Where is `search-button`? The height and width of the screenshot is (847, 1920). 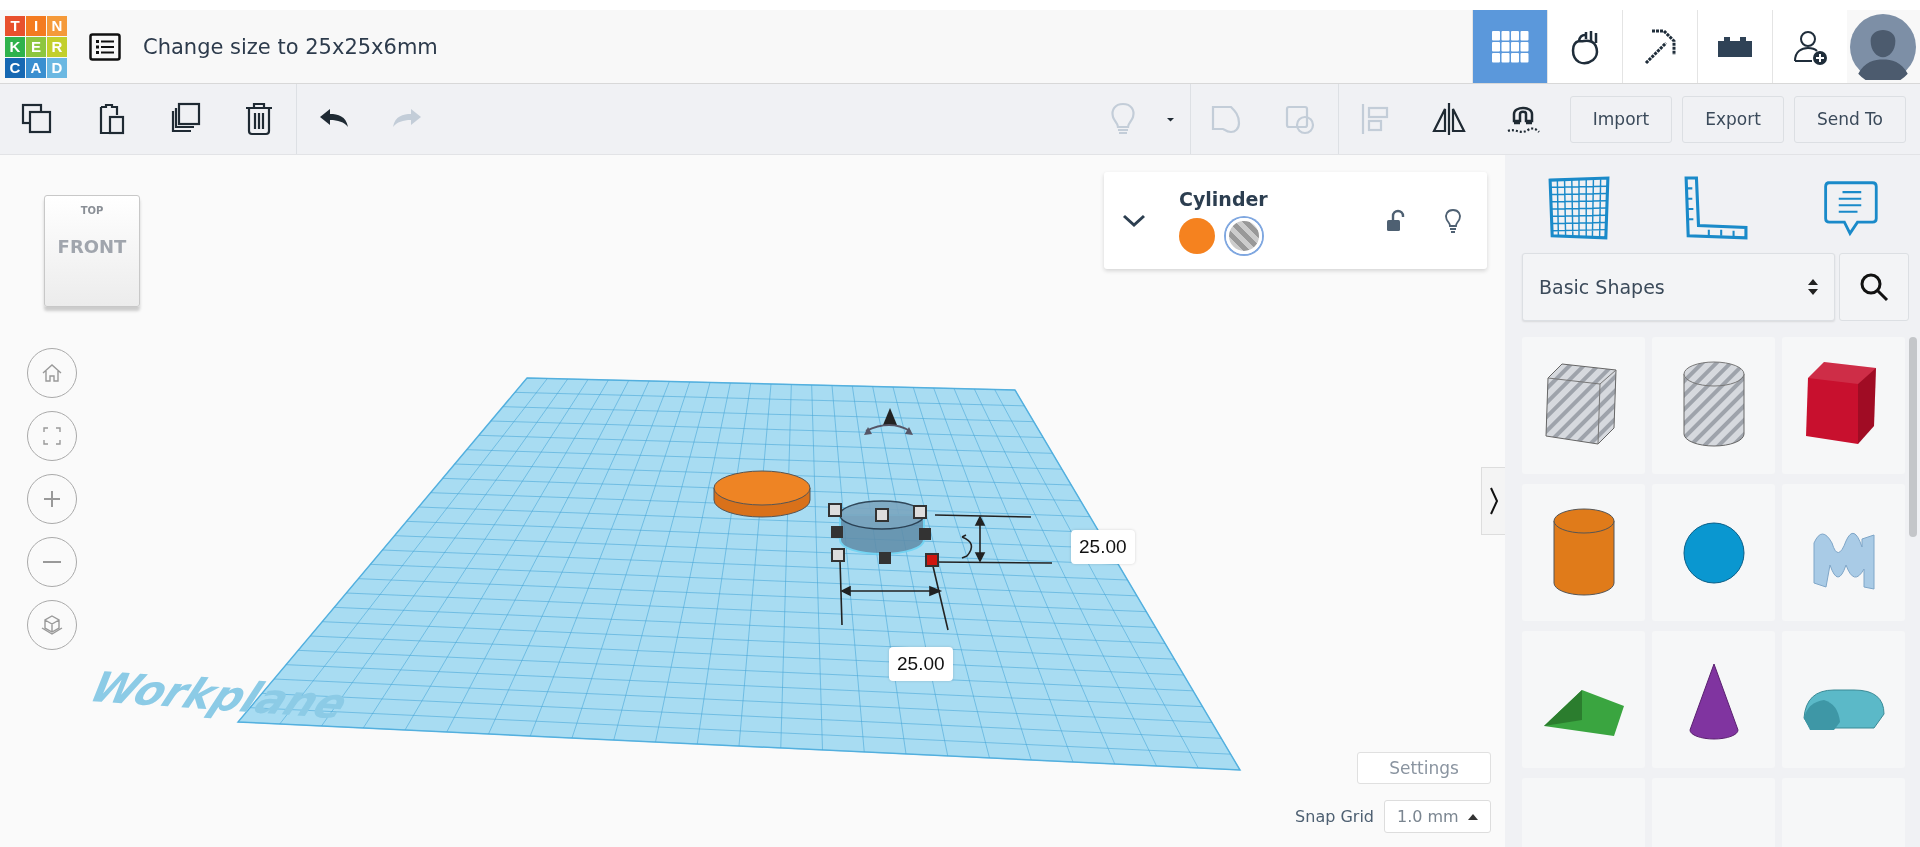 search-button is located at coordinates (1874, 287).